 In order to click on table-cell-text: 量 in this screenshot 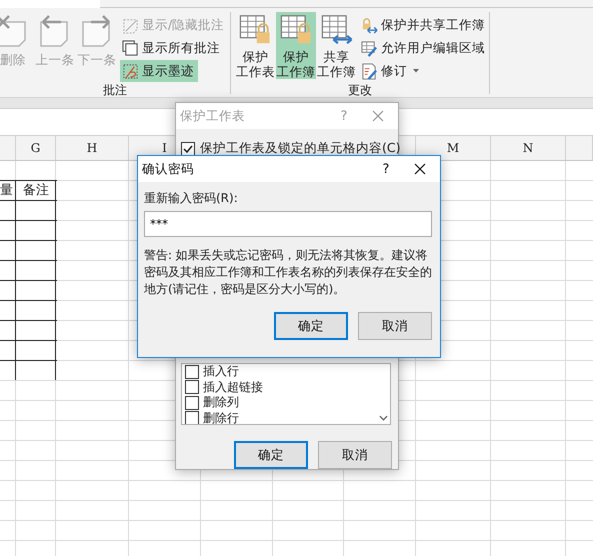, I will do `click(7, 190)`.